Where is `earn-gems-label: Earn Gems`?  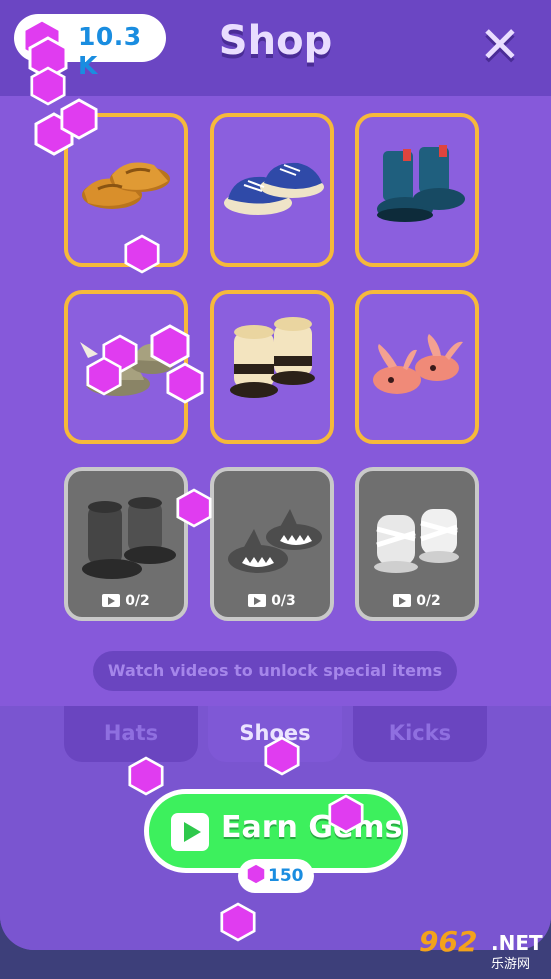 earn-gems-label: Earn Gems is located at coordinates (312, 827).